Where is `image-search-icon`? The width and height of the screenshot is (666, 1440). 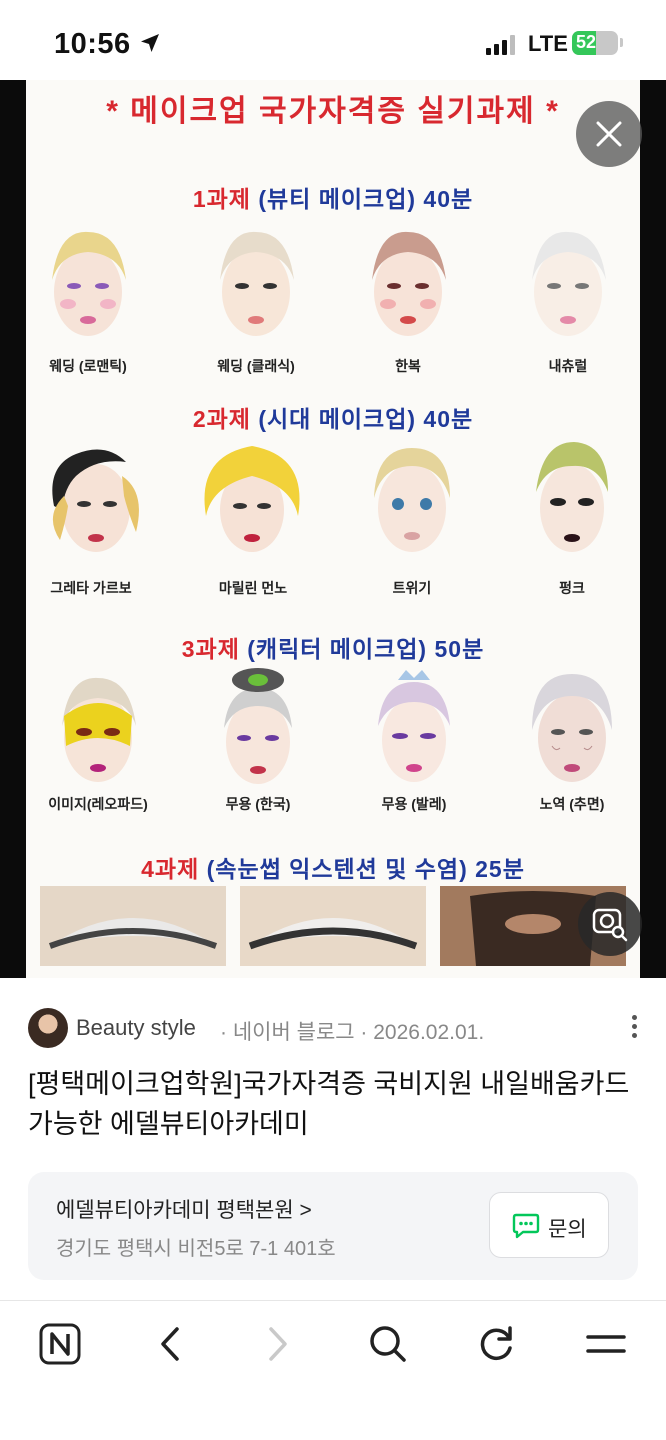
image-search-icon is located at coordinates (610, 925).